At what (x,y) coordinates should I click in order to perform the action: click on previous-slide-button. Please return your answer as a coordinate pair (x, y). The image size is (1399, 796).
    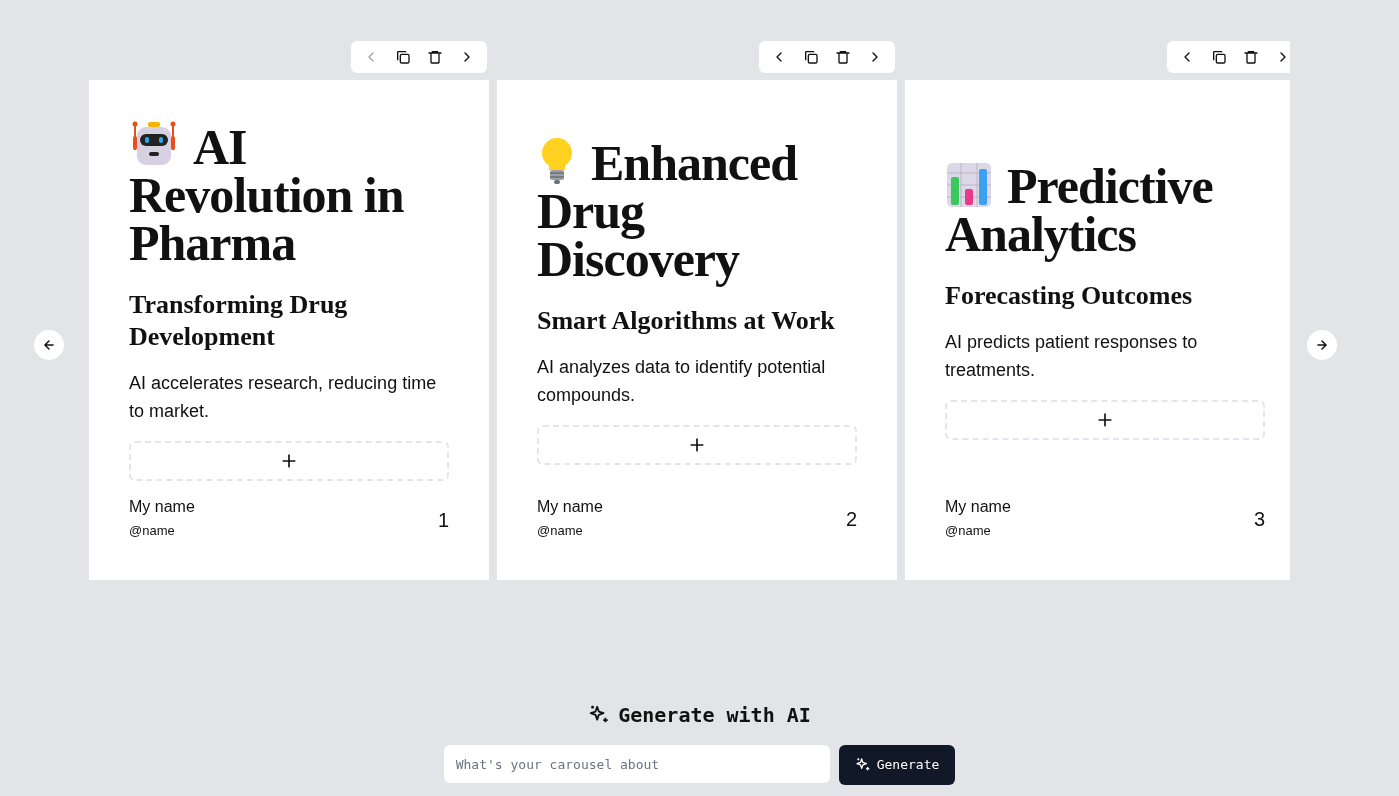
    Looking at the image, I should click on (49, 345).